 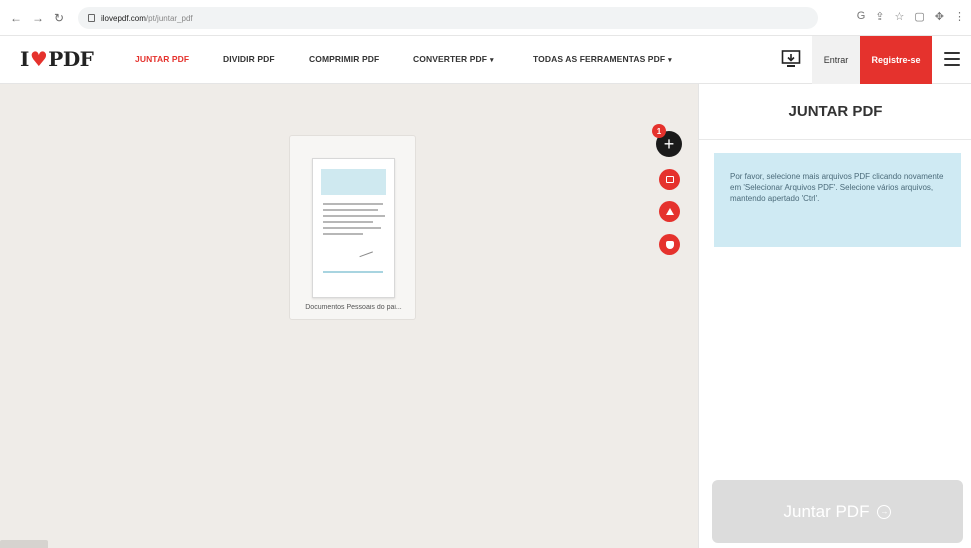 I want to click on desktop-download-icon, so click(x=791, y=59).